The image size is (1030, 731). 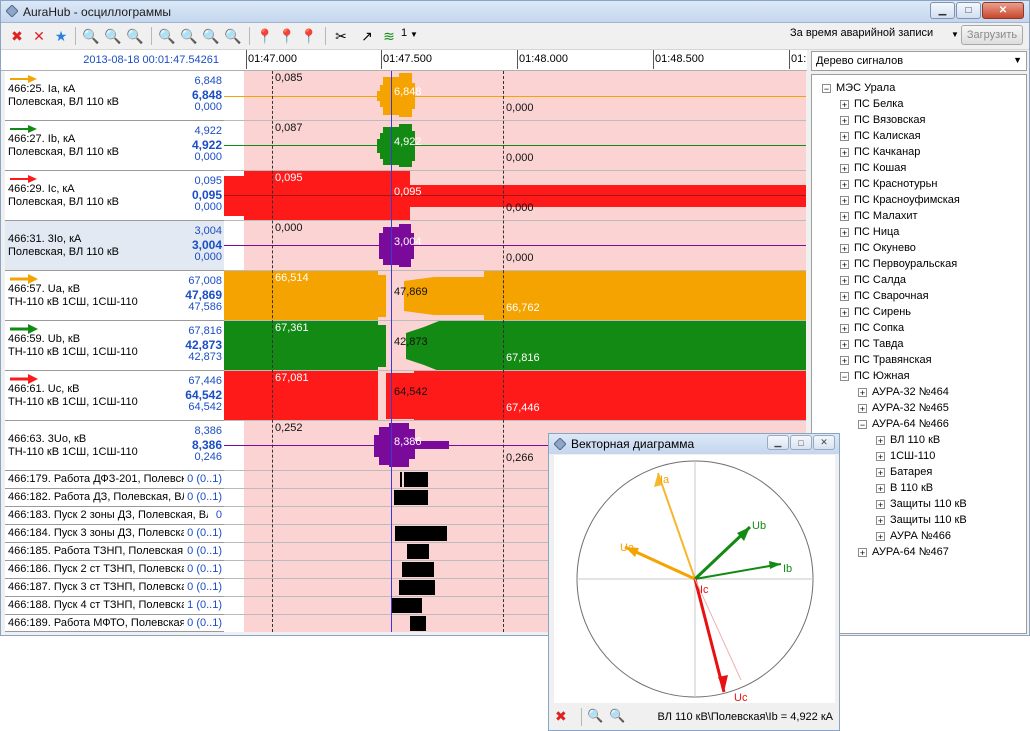 What do you see at coordinates (869, 232) in the screenshot?
I see `tree-item: + ПС Ница` at bounding box center [869, 232].